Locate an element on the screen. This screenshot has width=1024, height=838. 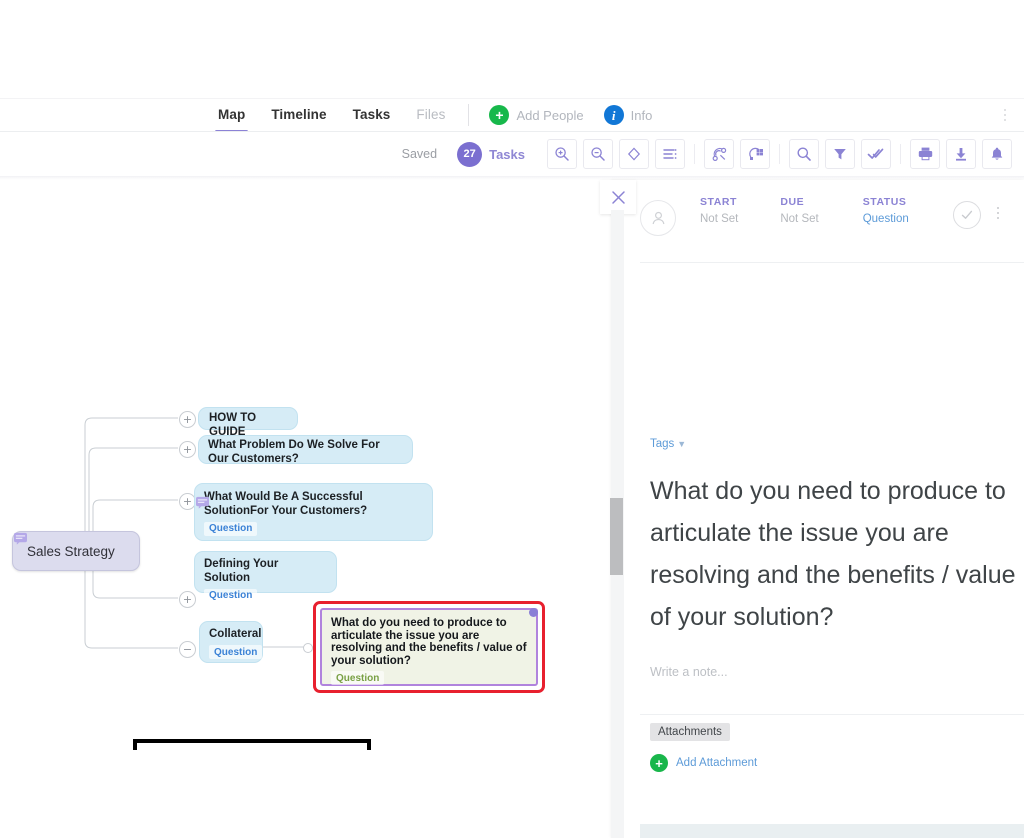
navbar-overflow-kebab-icon is located at coordinates (1005, 115).